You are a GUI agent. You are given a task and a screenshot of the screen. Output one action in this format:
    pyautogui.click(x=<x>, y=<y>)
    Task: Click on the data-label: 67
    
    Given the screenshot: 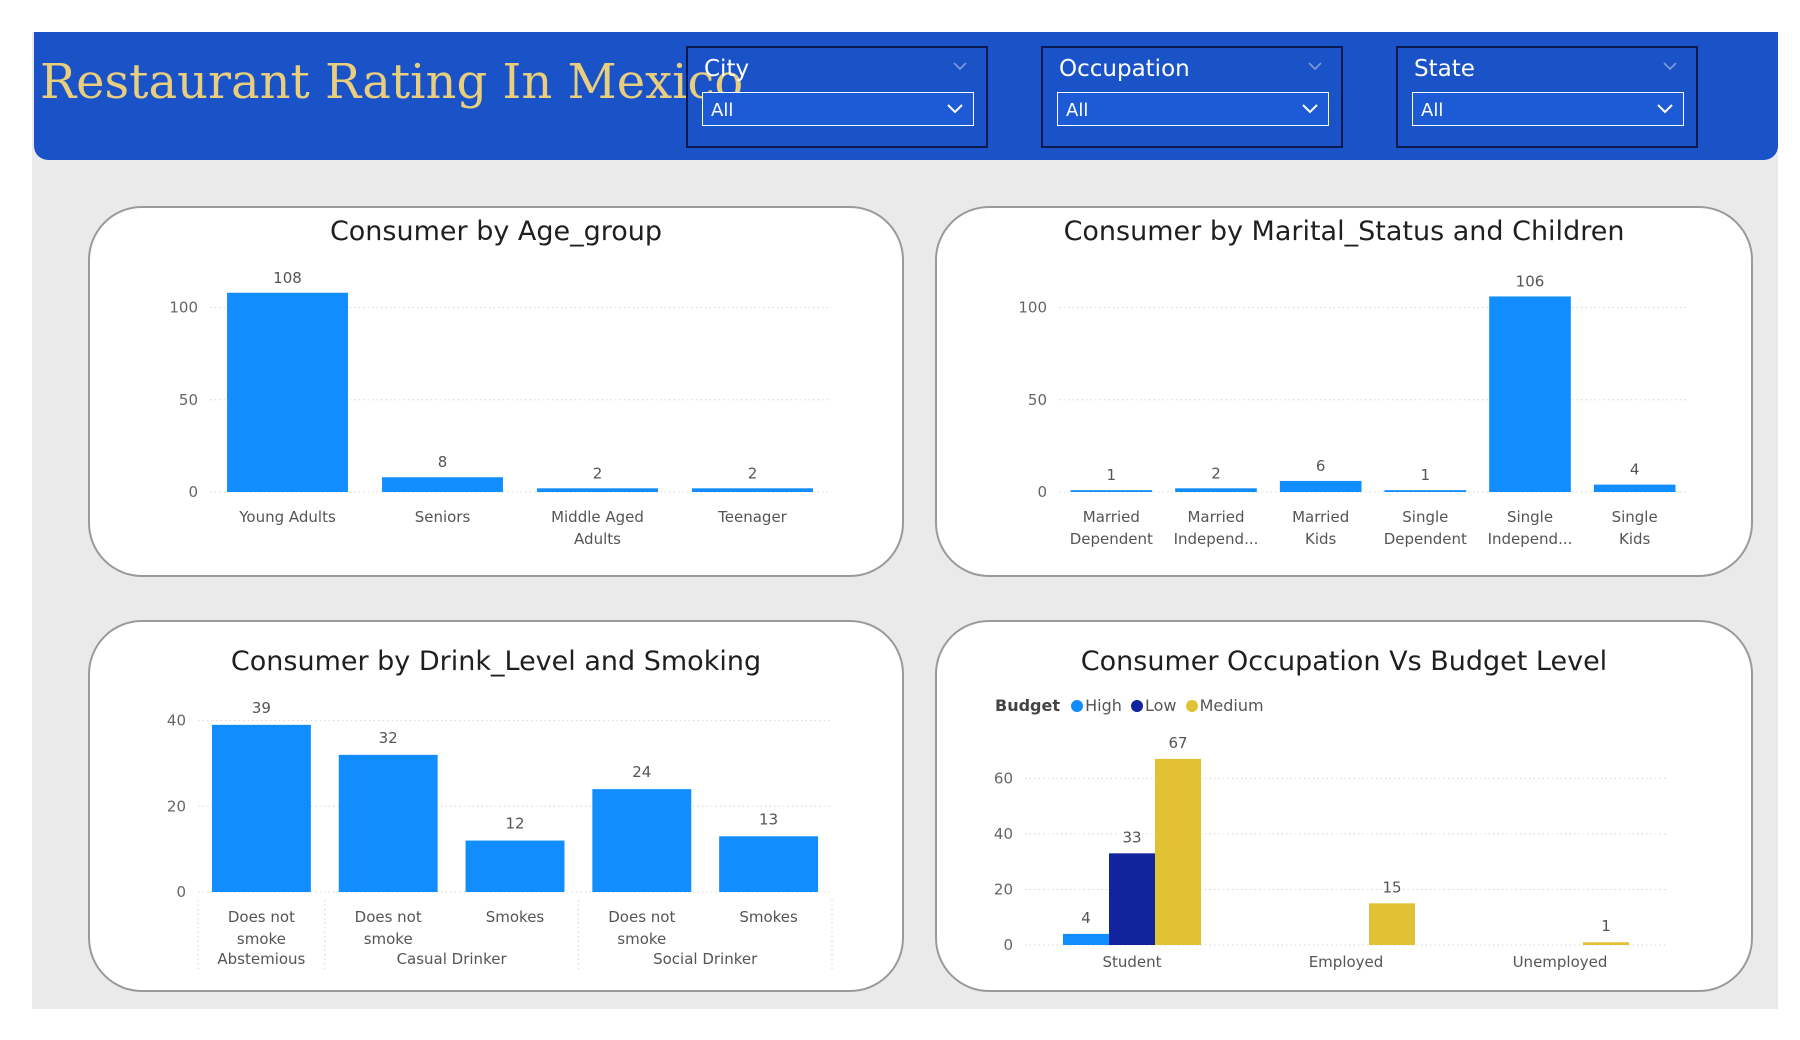 What is the action you would take?
    pyautogui.click(x=1177, y=743)
    